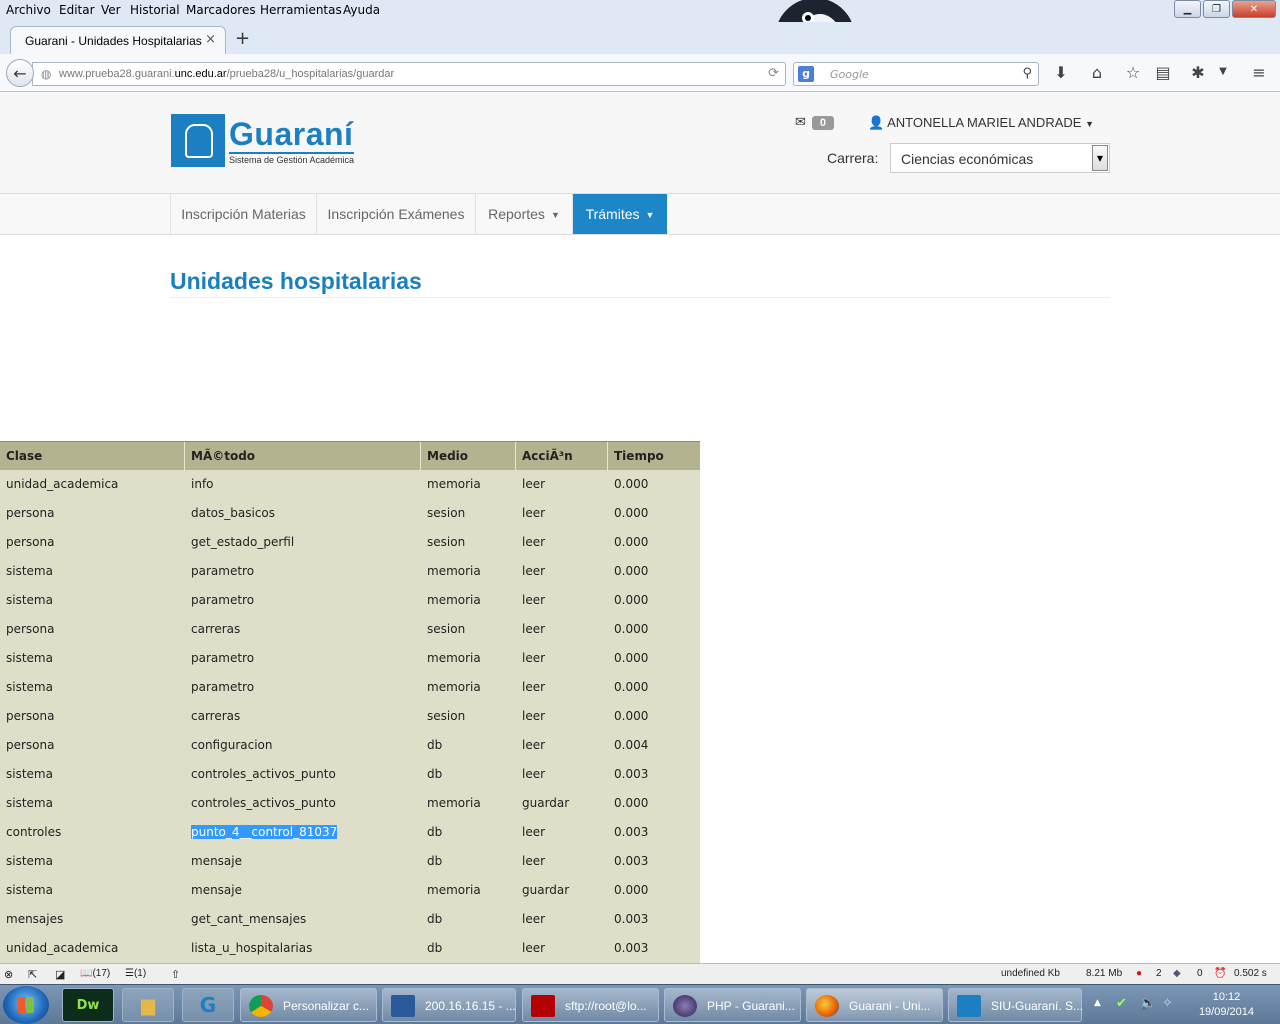 The image size is (1280, 1024). What do you see at coordinates (8, 974) in the screenshot?
I see `close-circle-icon: ⊗` at bounding box center [8, 974].